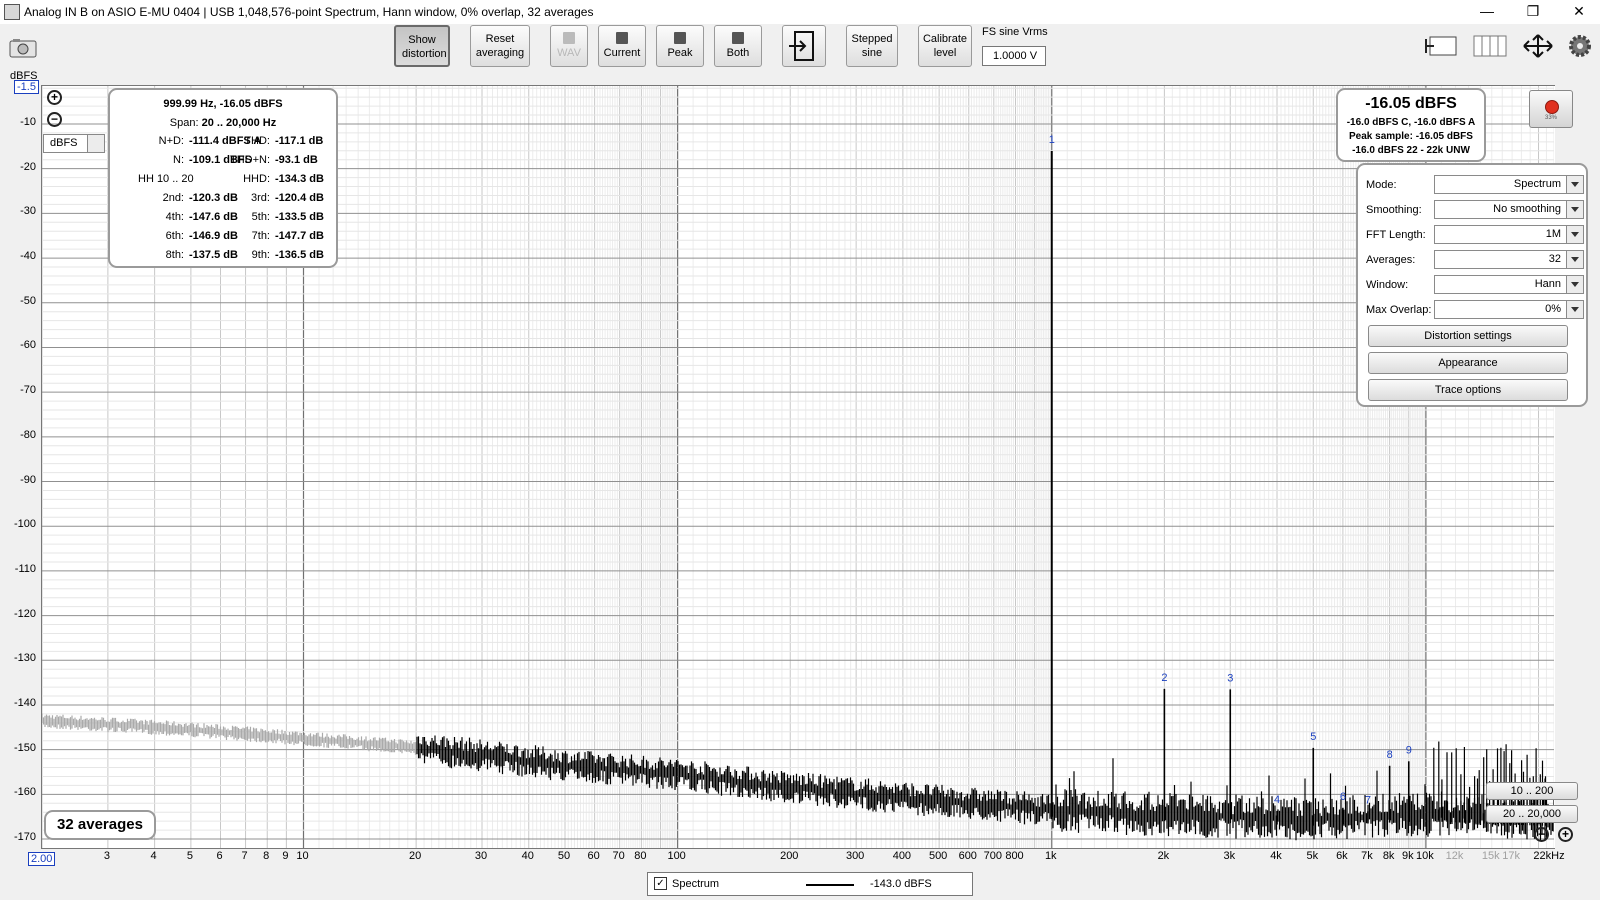 The image size is (1600, 900). What do you see at coordinates (1468, 390) in the screenshot?
I see `trace-options-button: Trace options` at bounding box center [1468, 390].